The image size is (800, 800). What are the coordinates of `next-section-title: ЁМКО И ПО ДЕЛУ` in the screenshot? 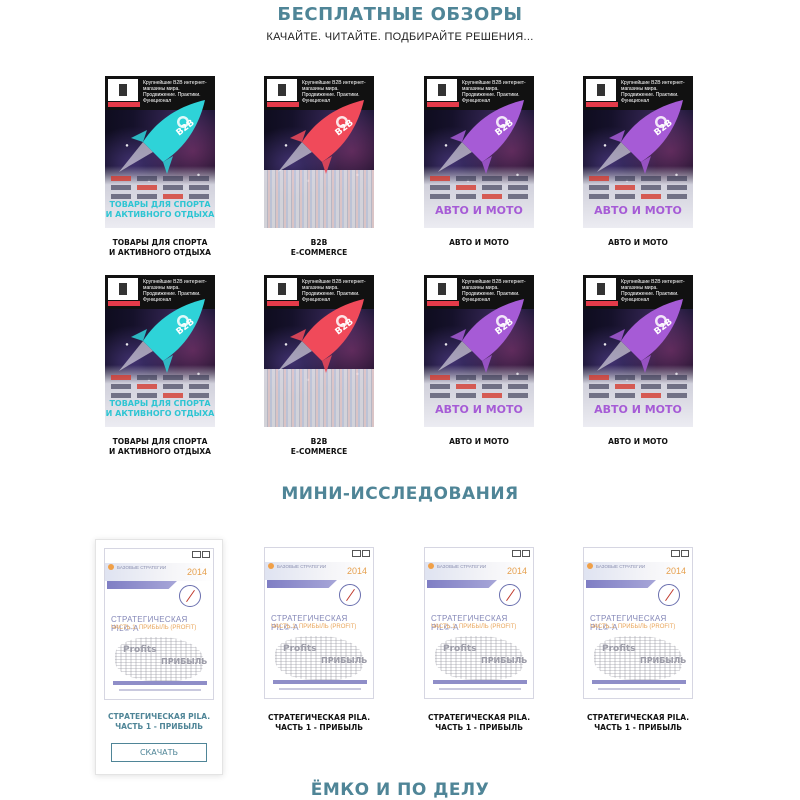 It's located at (400, 790).